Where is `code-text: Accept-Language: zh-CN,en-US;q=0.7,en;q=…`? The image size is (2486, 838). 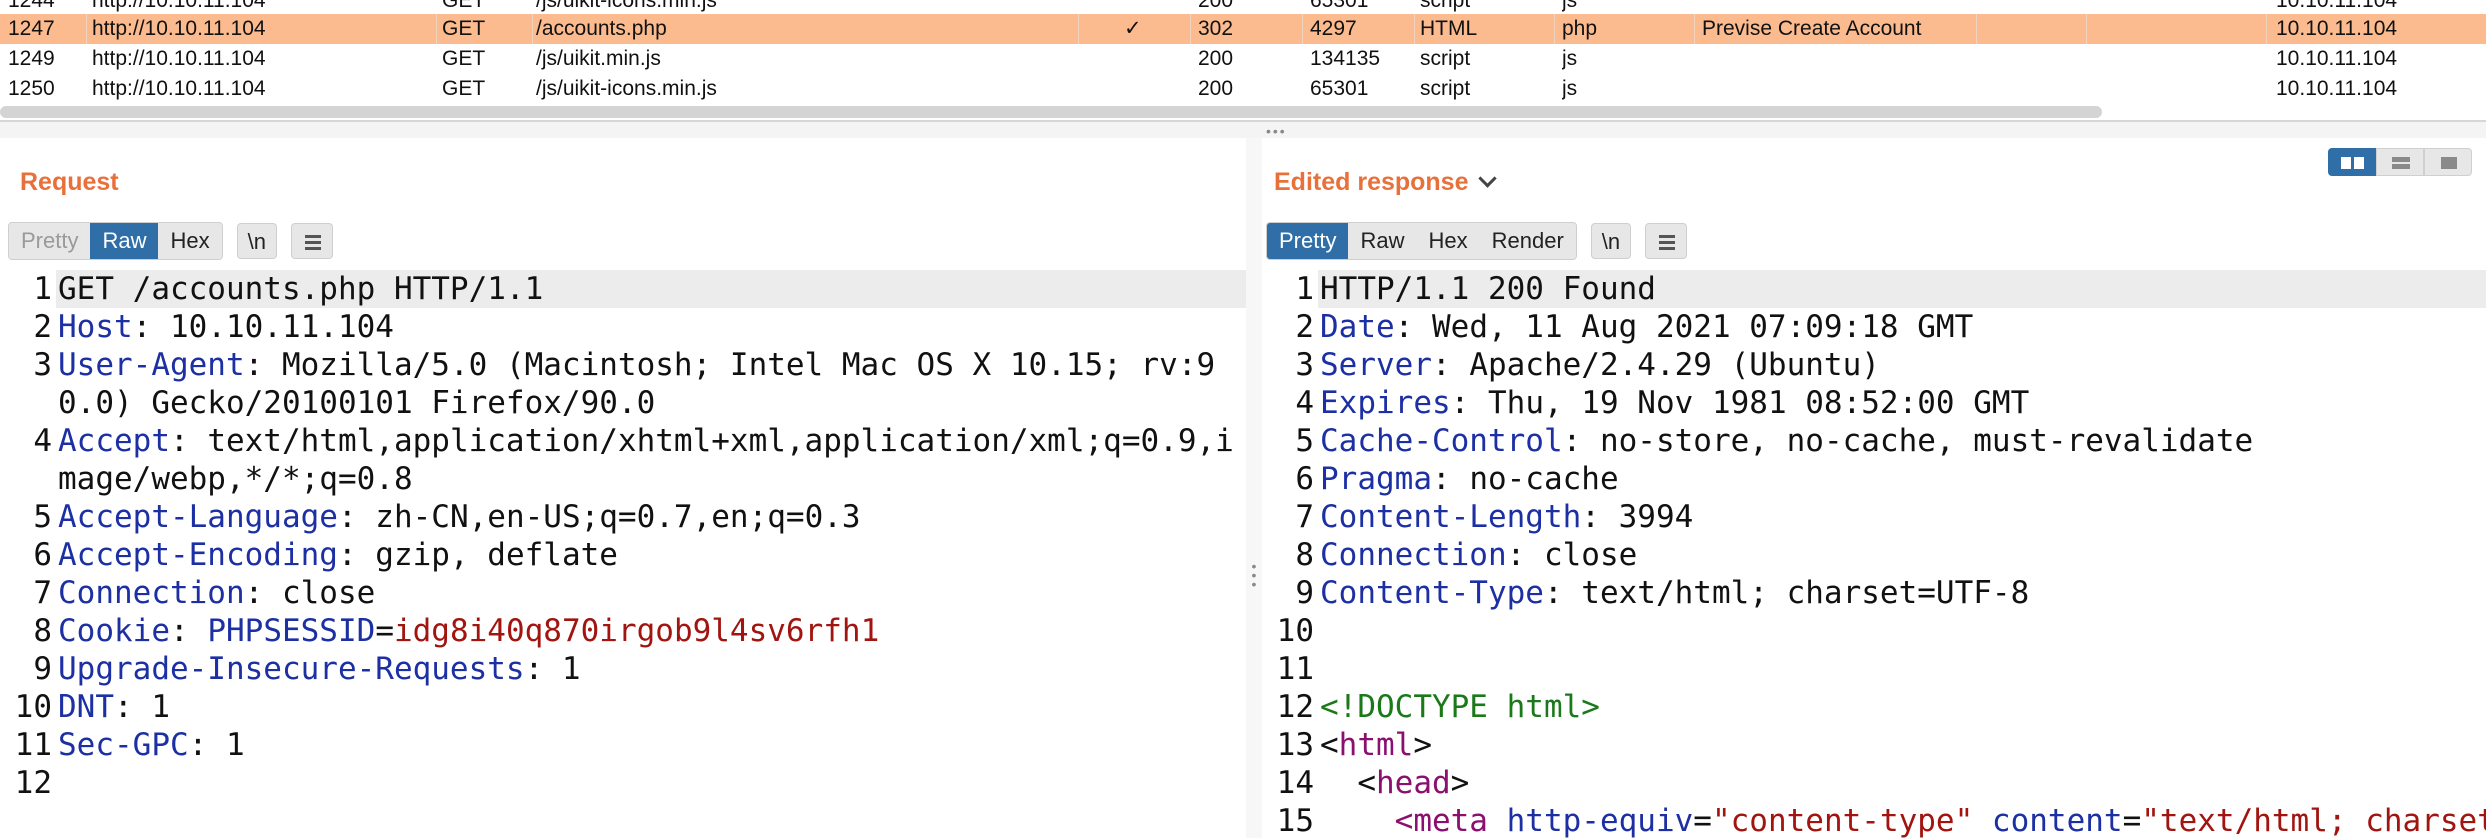 code-text: Accept-Language: zh-CN,en-US;q=0.7,en;q=… is located at coordinates (651, 517).